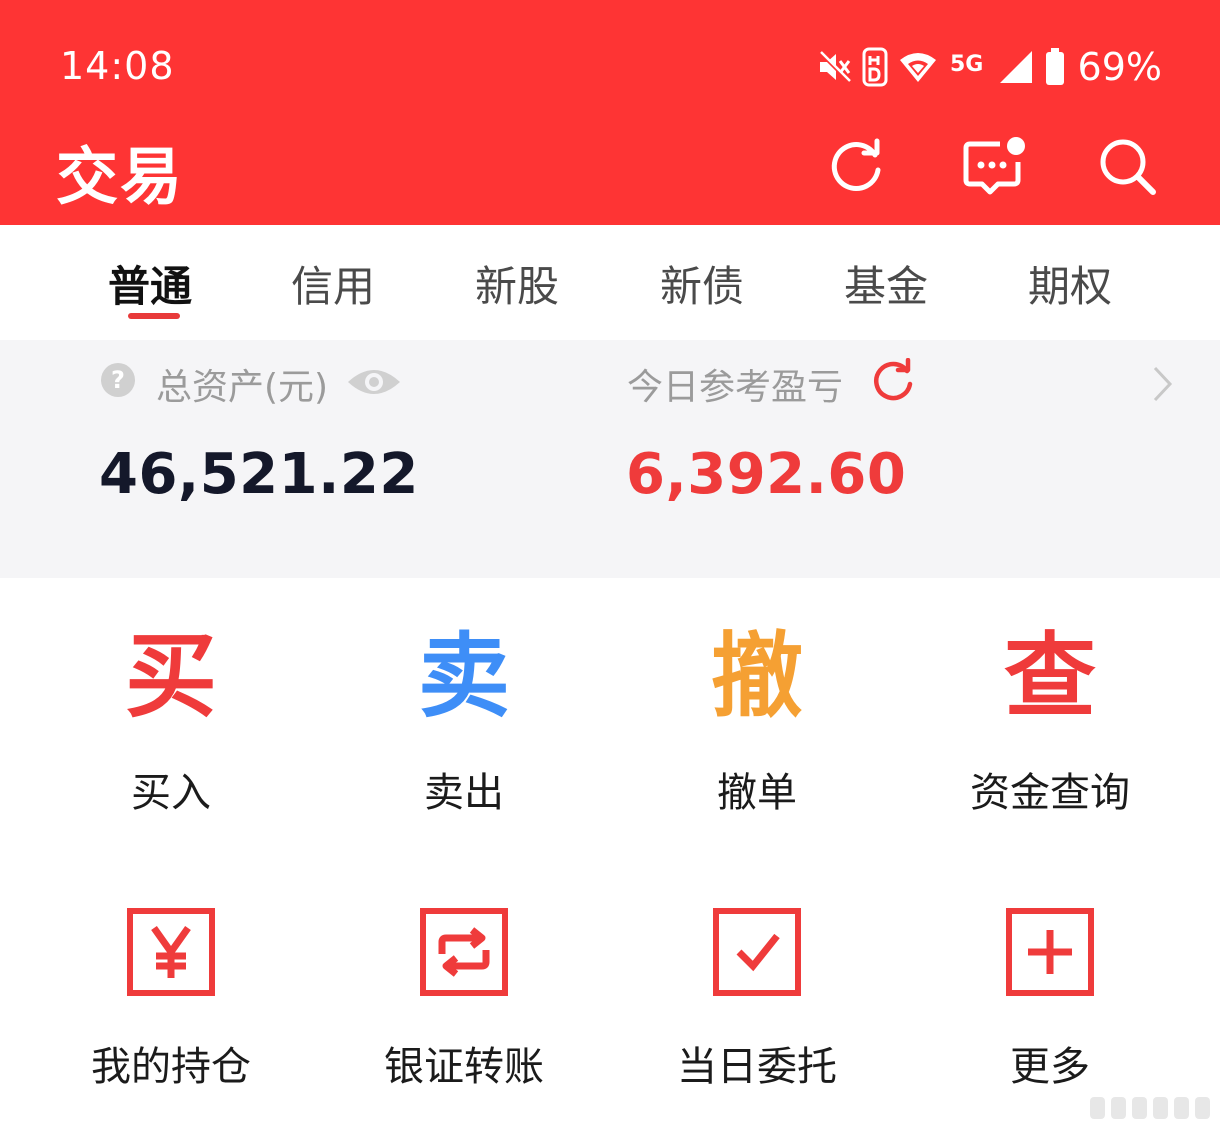  I want to click on 5g-icon: 5G, so click(968, 67).